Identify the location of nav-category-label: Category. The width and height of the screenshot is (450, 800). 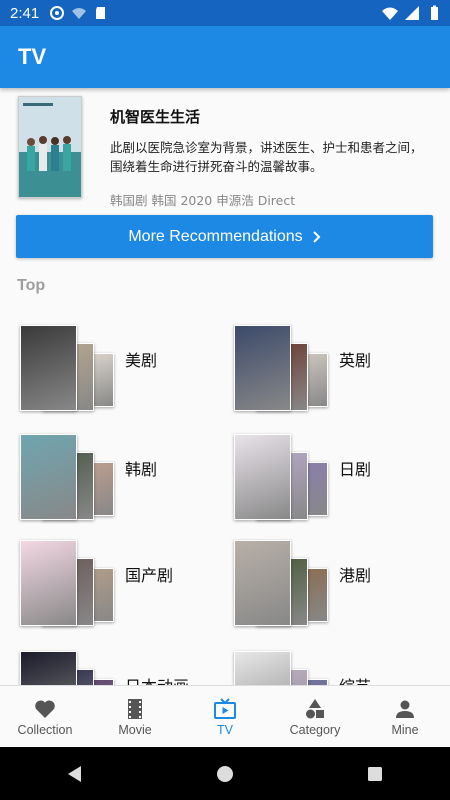
(315, 730).